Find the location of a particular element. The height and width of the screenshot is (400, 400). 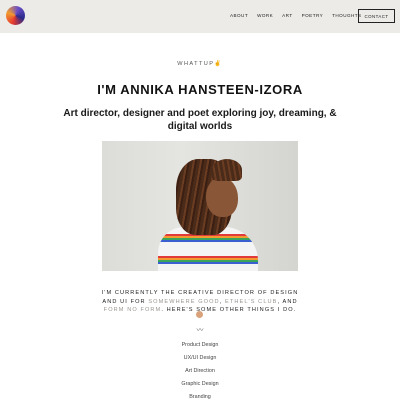

logo-icon is located at coordinates (15, 15).